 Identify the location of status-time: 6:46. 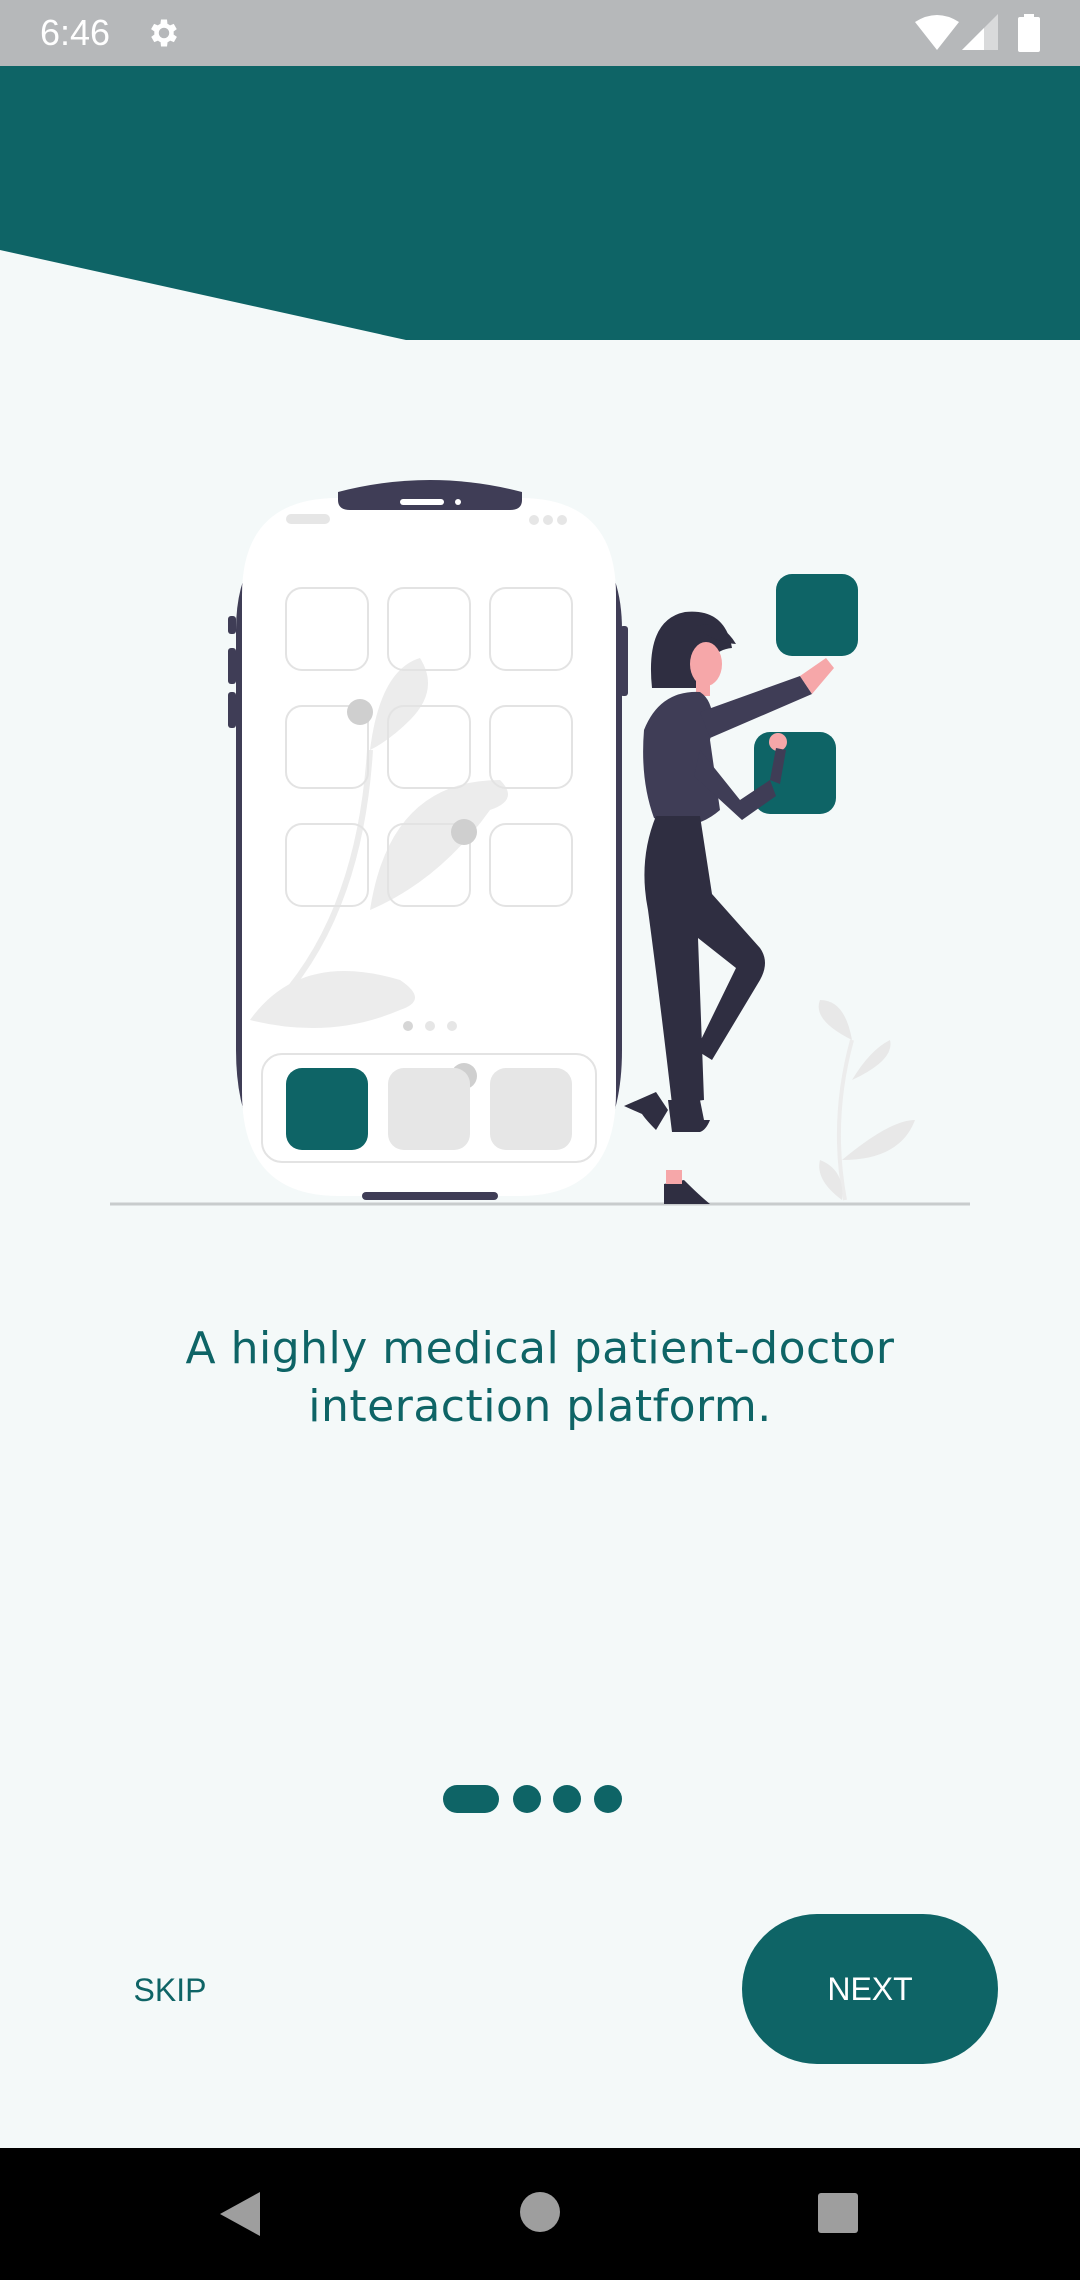
(75, 32).